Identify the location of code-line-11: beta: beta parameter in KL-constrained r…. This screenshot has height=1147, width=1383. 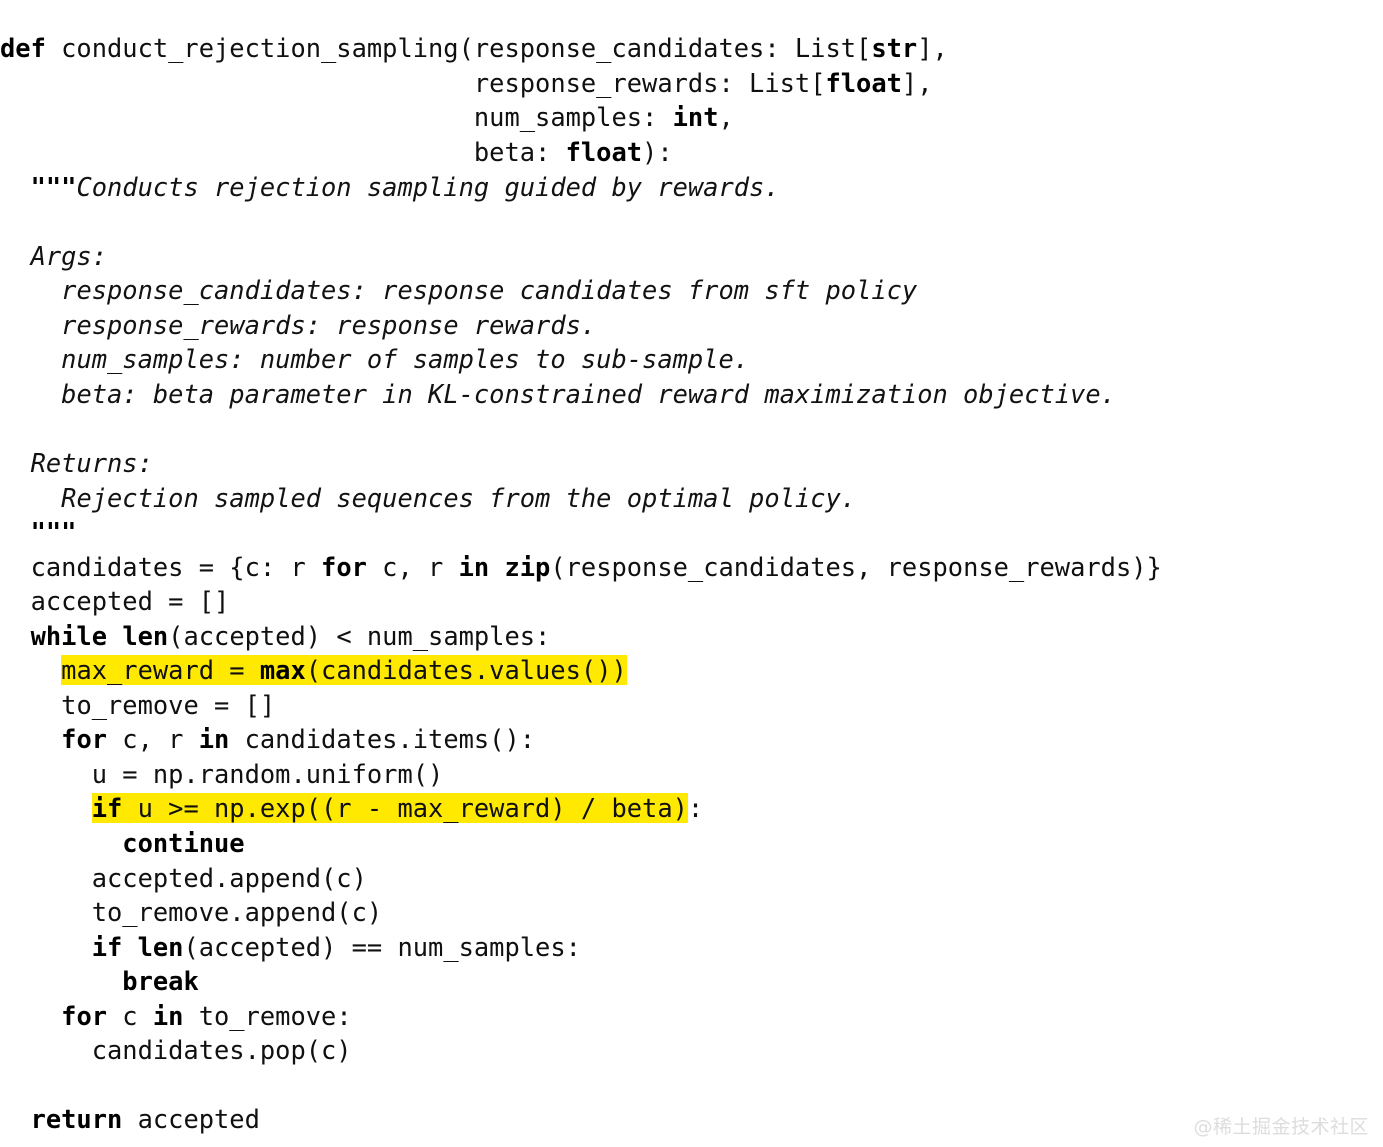
(691, 394).